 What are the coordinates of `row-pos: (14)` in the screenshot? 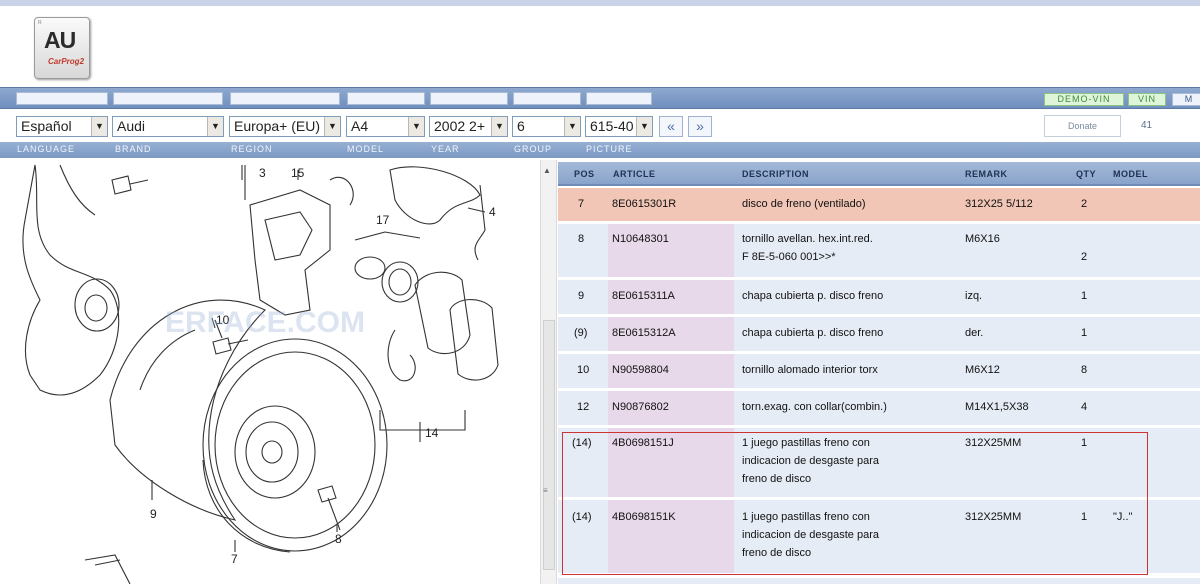 It's located at (582, 443).